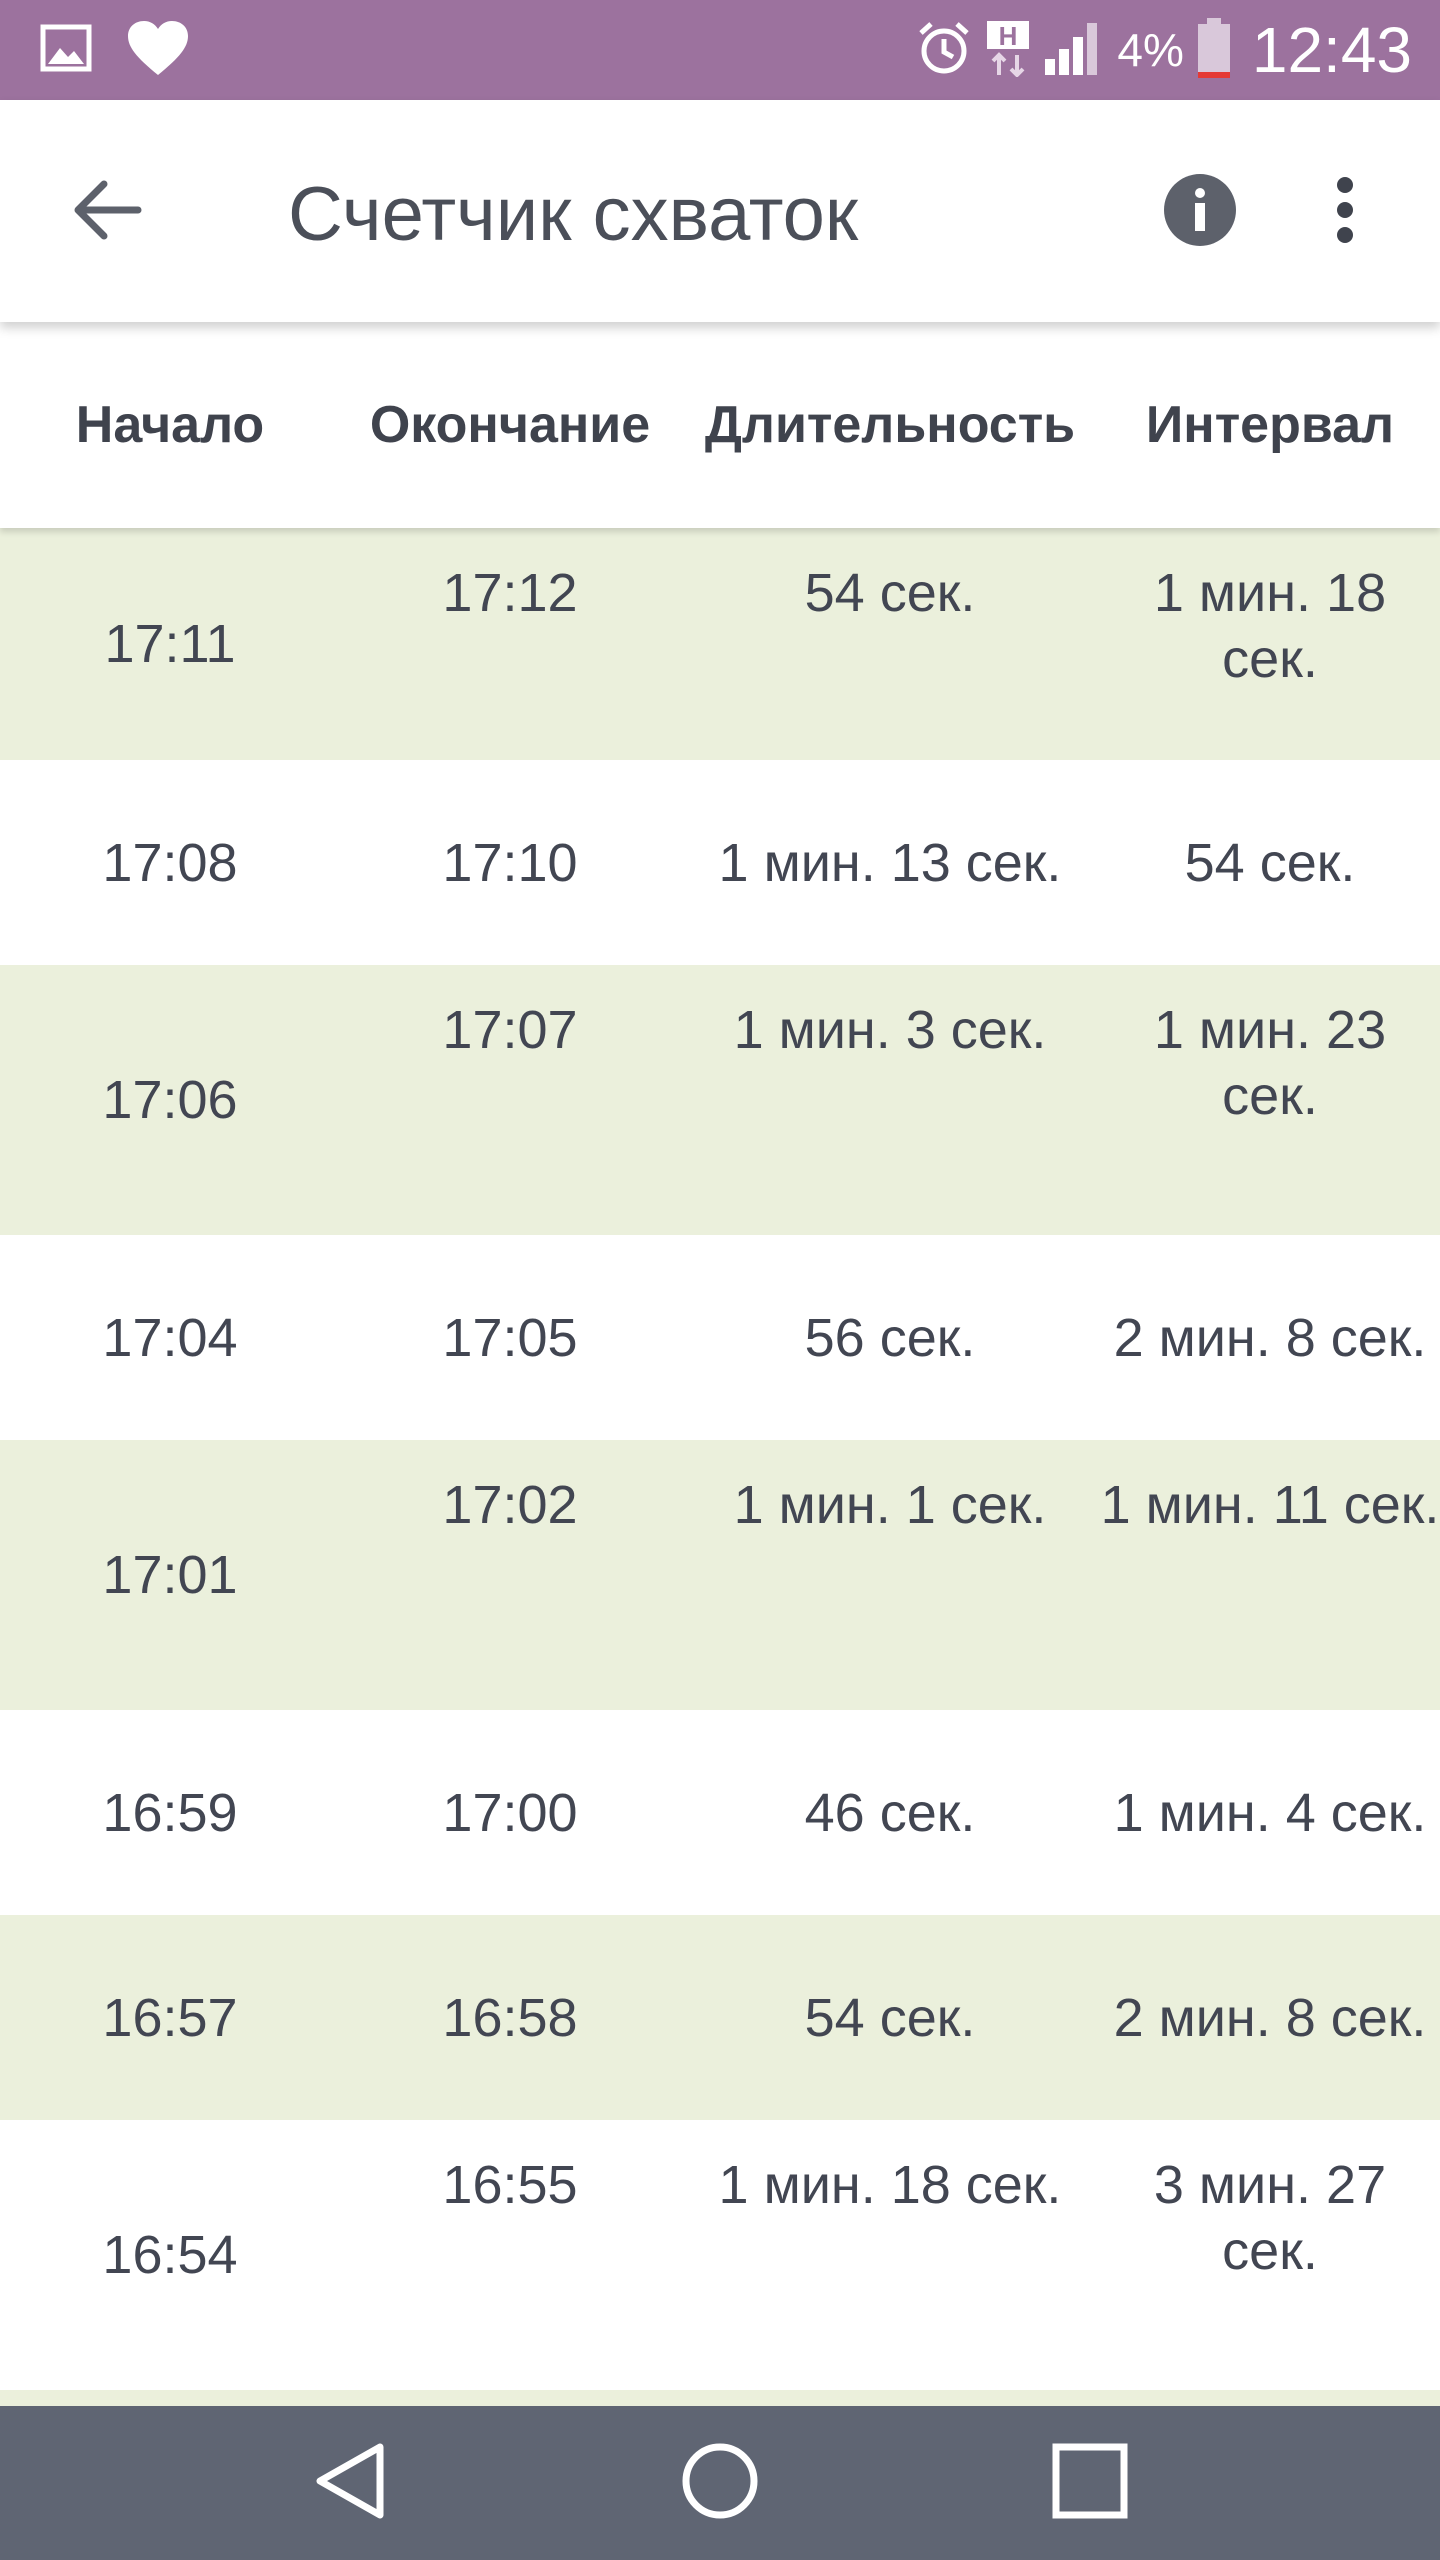  I want to click on svg-text: H, so click(1008, 36).